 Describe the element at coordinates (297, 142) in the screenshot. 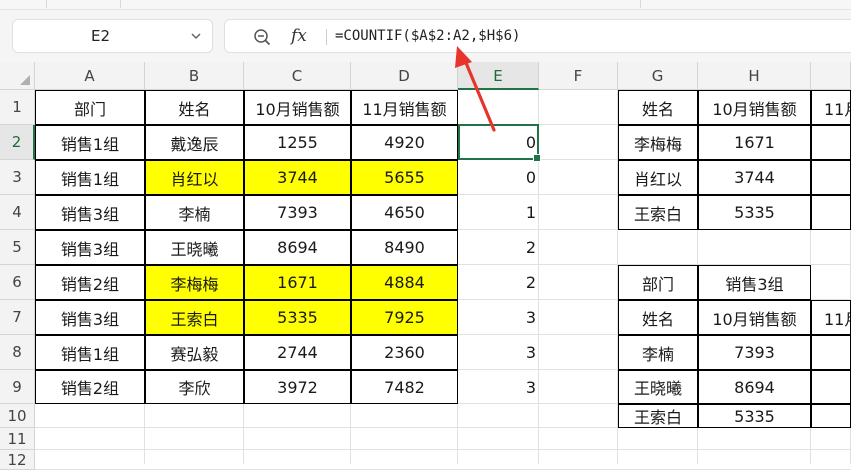

I see `table-cell: 1255` at that location.